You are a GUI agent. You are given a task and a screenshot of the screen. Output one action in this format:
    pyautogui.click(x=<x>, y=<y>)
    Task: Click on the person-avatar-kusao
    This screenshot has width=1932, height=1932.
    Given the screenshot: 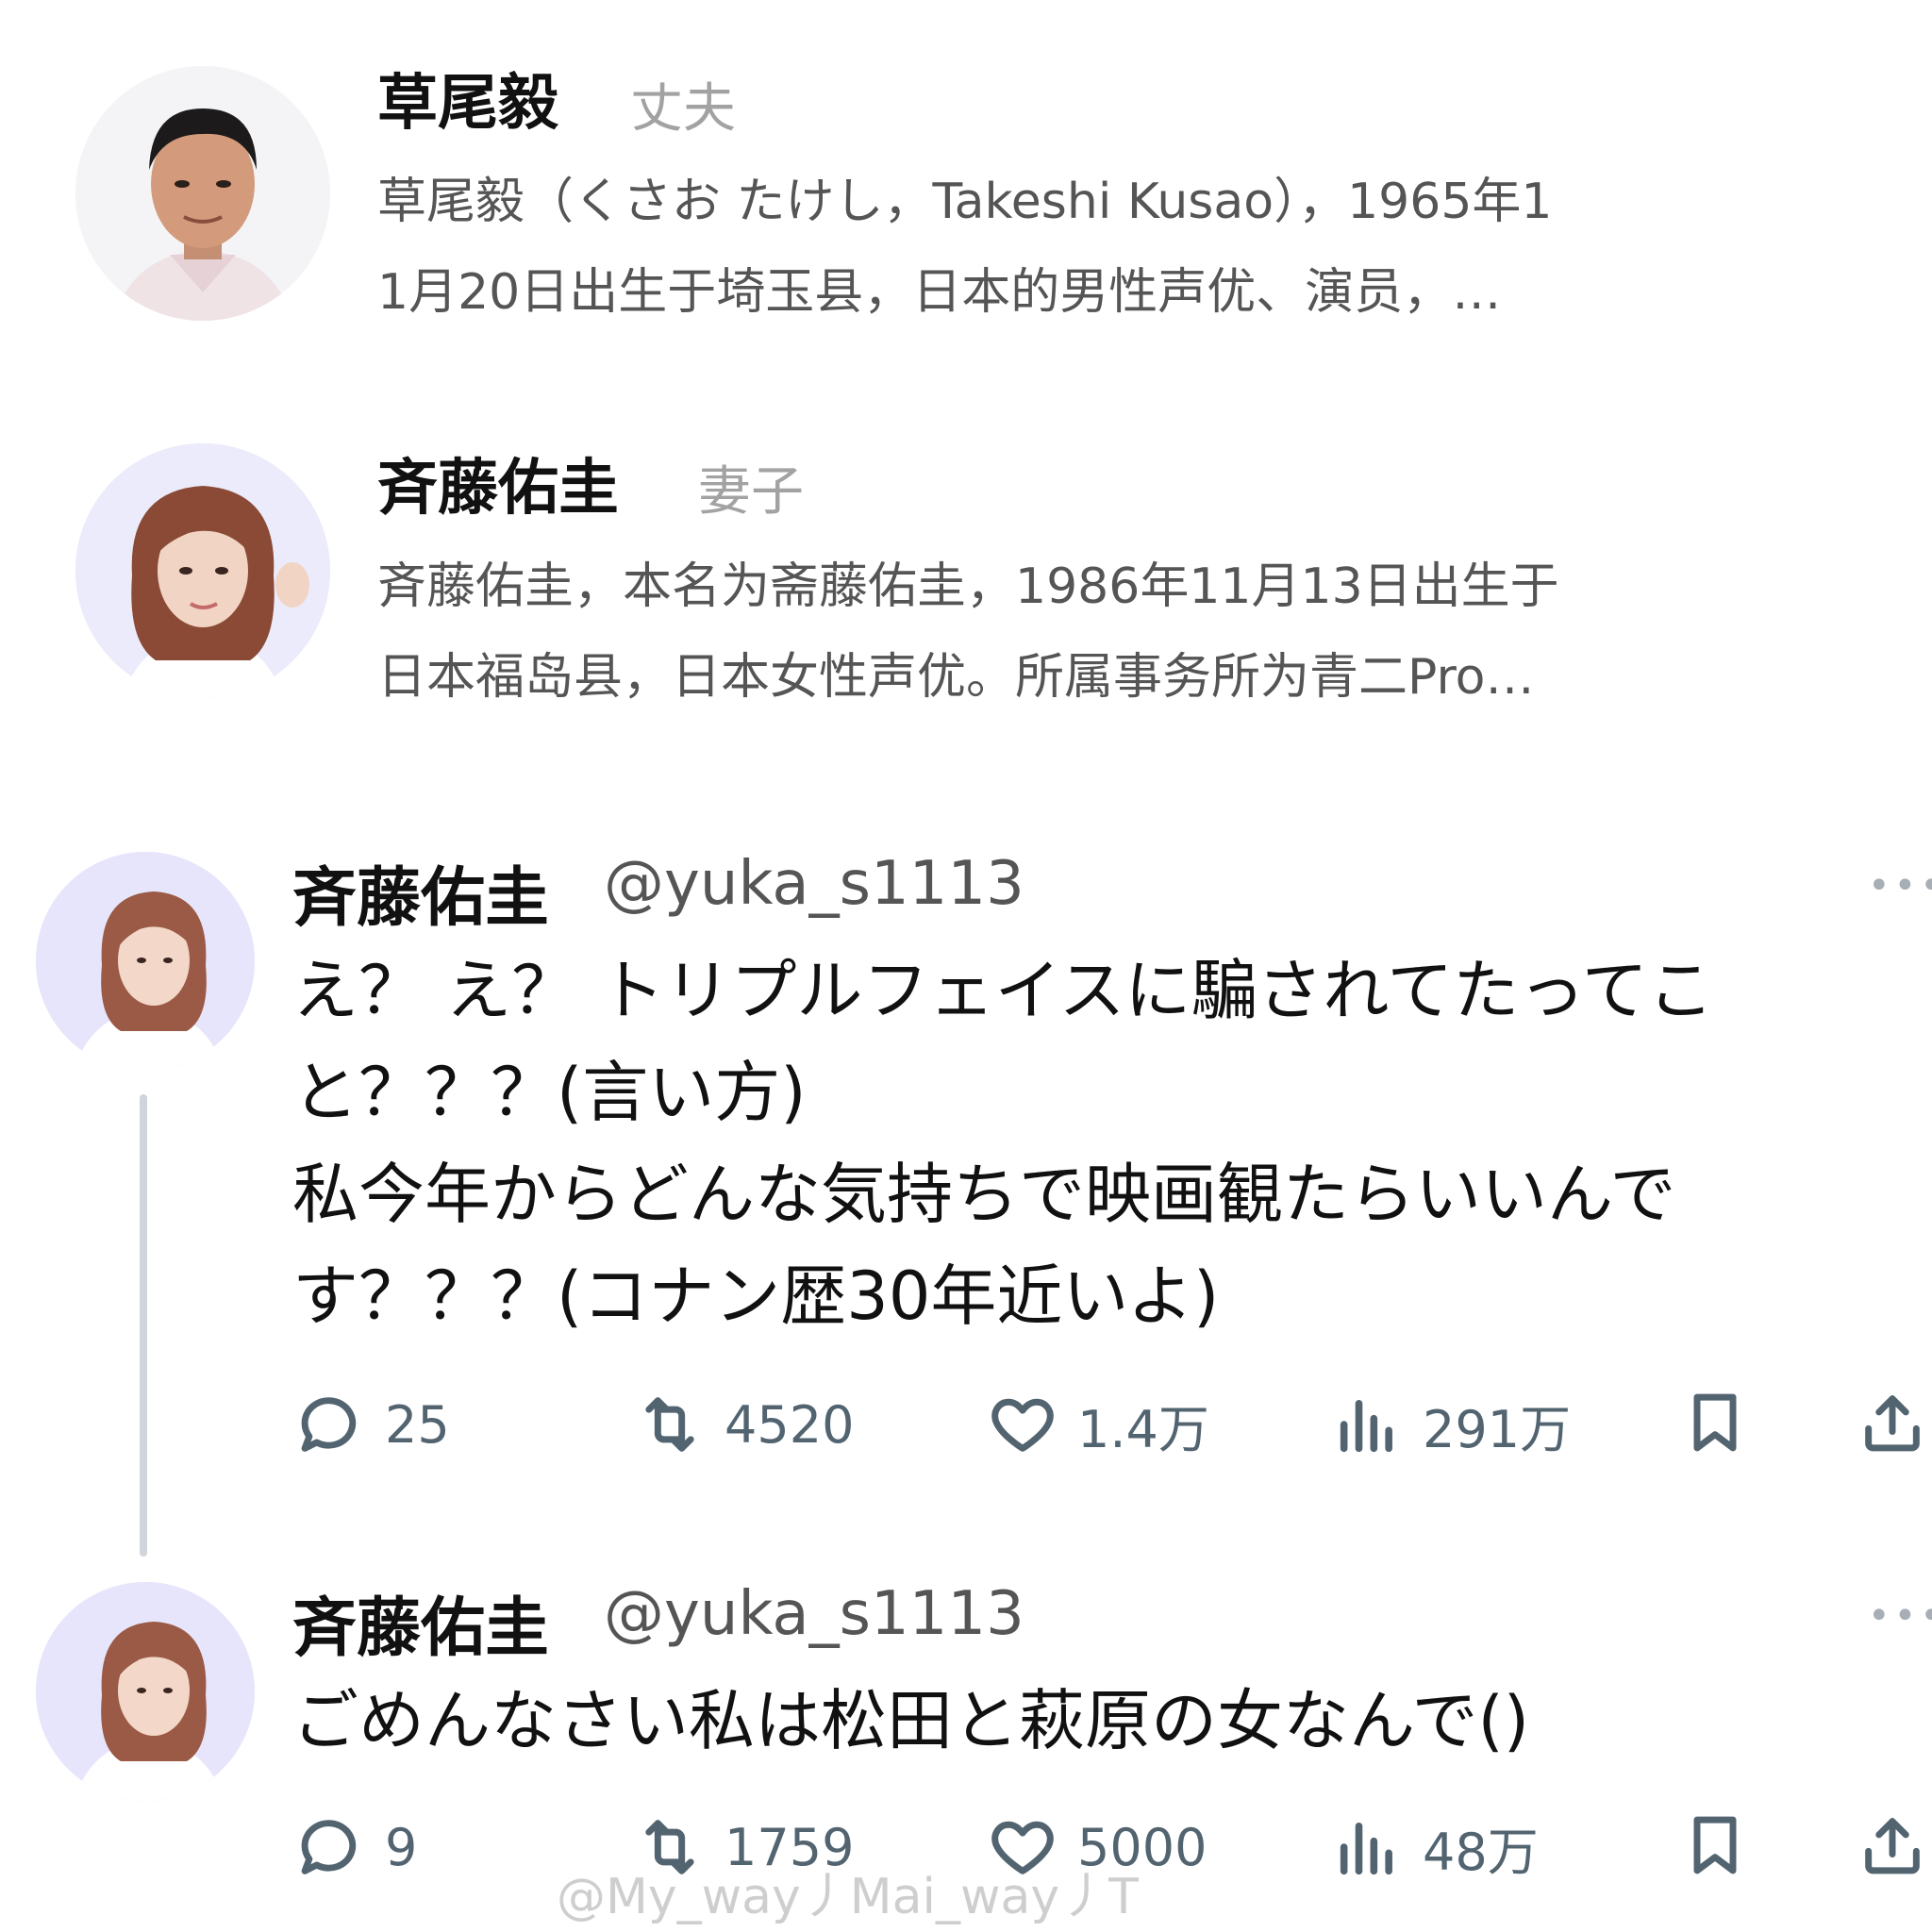 What is the action you would take?
    pyautogui.click(x=202, y=194)
    